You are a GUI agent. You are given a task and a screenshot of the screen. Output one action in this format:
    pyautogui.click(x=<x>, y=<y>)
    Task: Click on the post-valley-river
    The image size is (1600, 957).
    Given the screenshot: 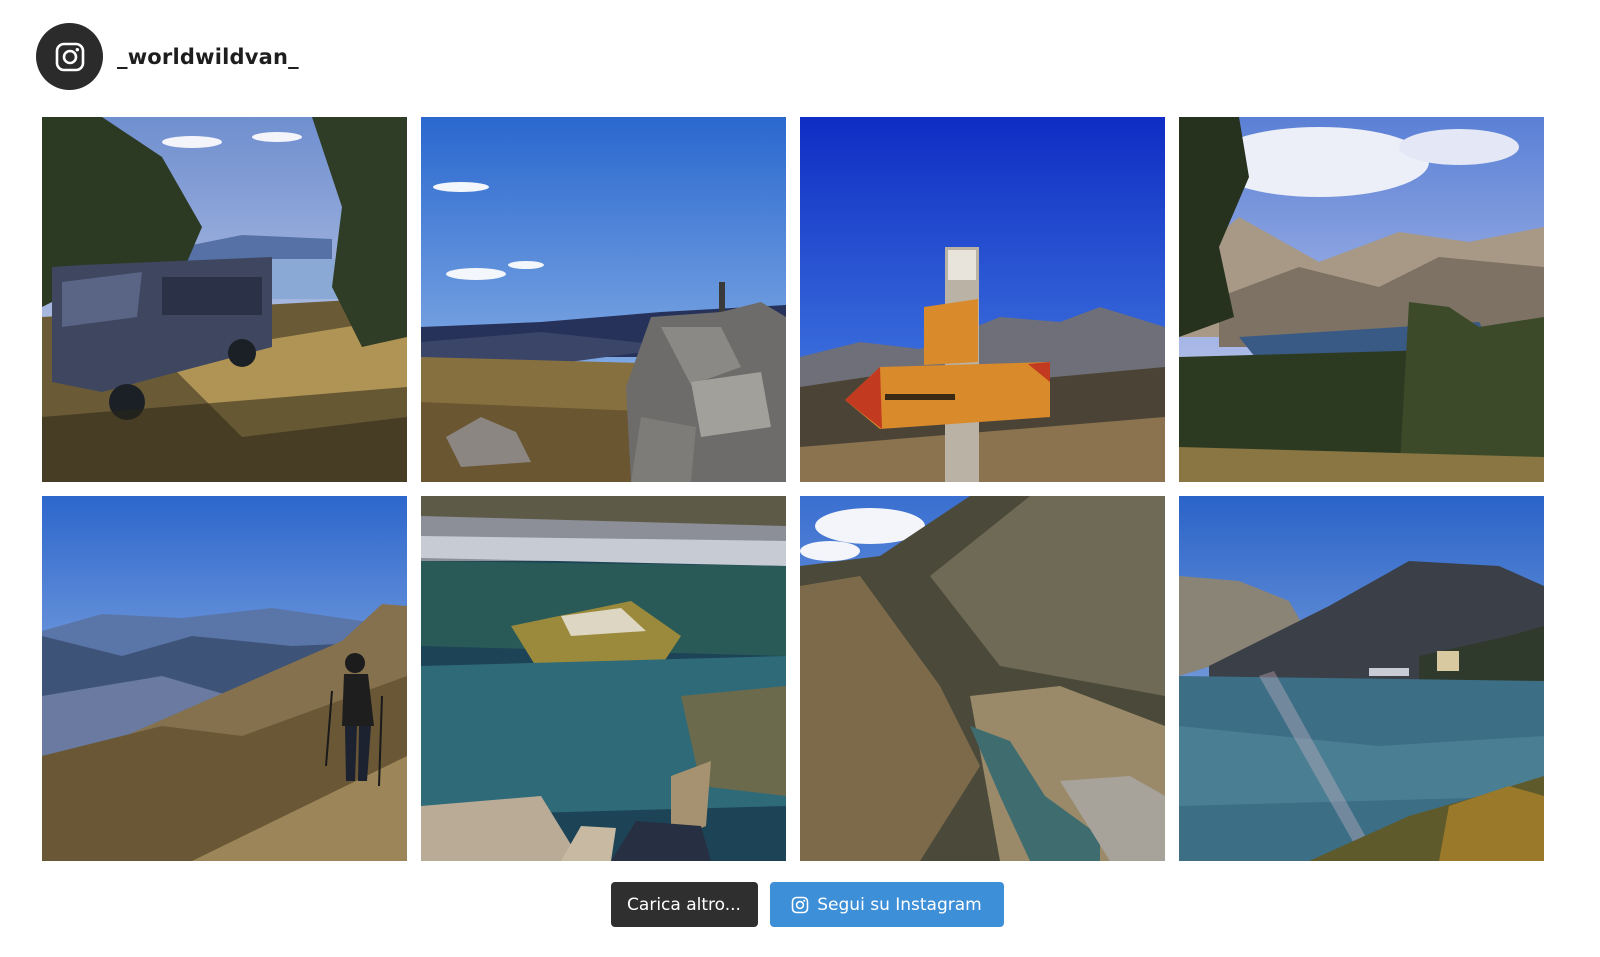 What is the action you would take?
    pyautogui.click(x=982, y=678)
    